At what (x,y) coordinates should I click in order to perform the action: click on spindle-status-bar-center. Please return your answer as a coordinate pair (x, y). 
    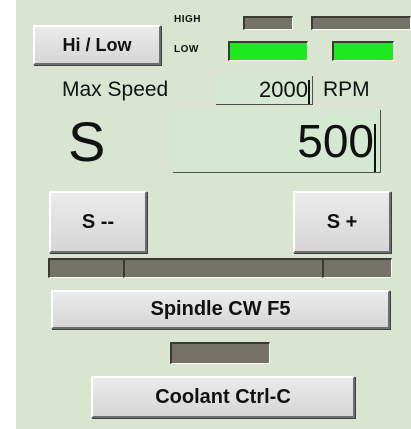
    Looking at the image, I should click on (223, 268).